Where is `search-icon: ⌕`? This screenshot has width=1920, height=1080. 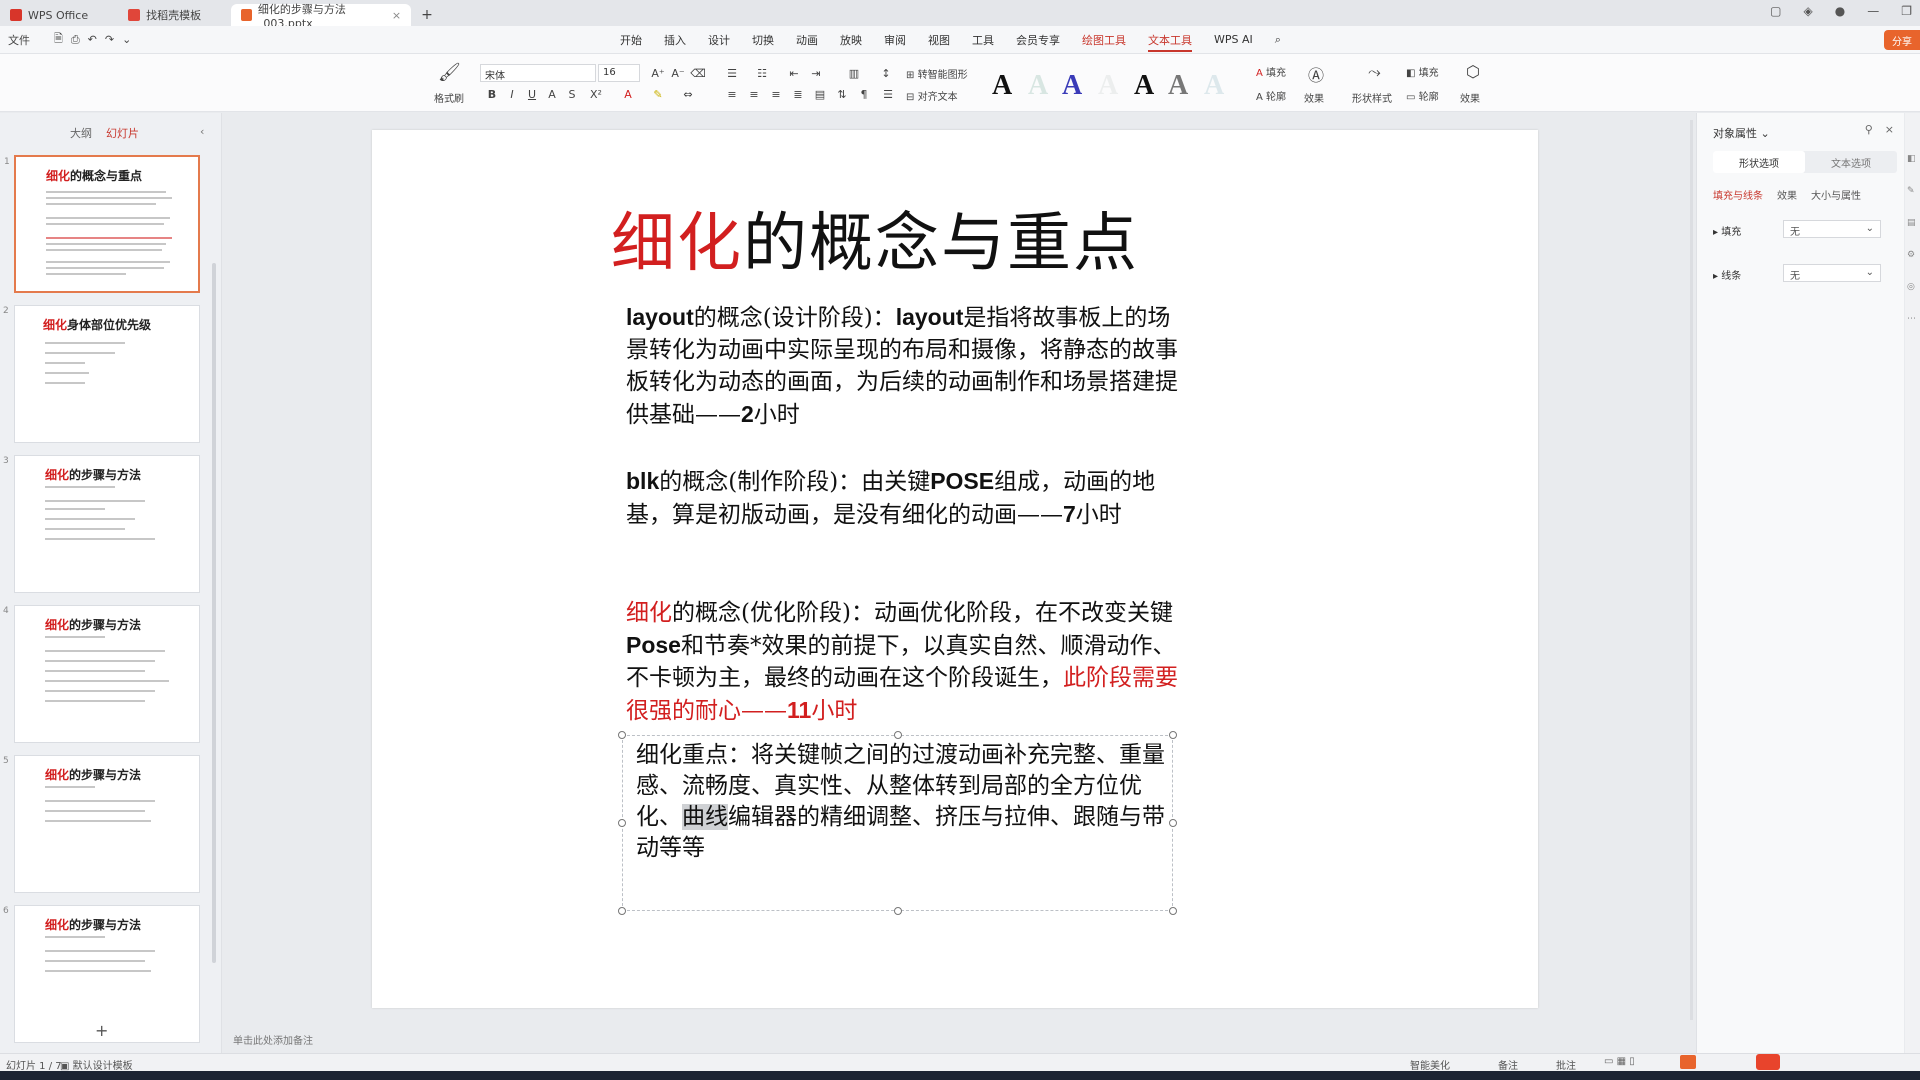 search-icon: ⌕ is located at coordinates (1278, 40).